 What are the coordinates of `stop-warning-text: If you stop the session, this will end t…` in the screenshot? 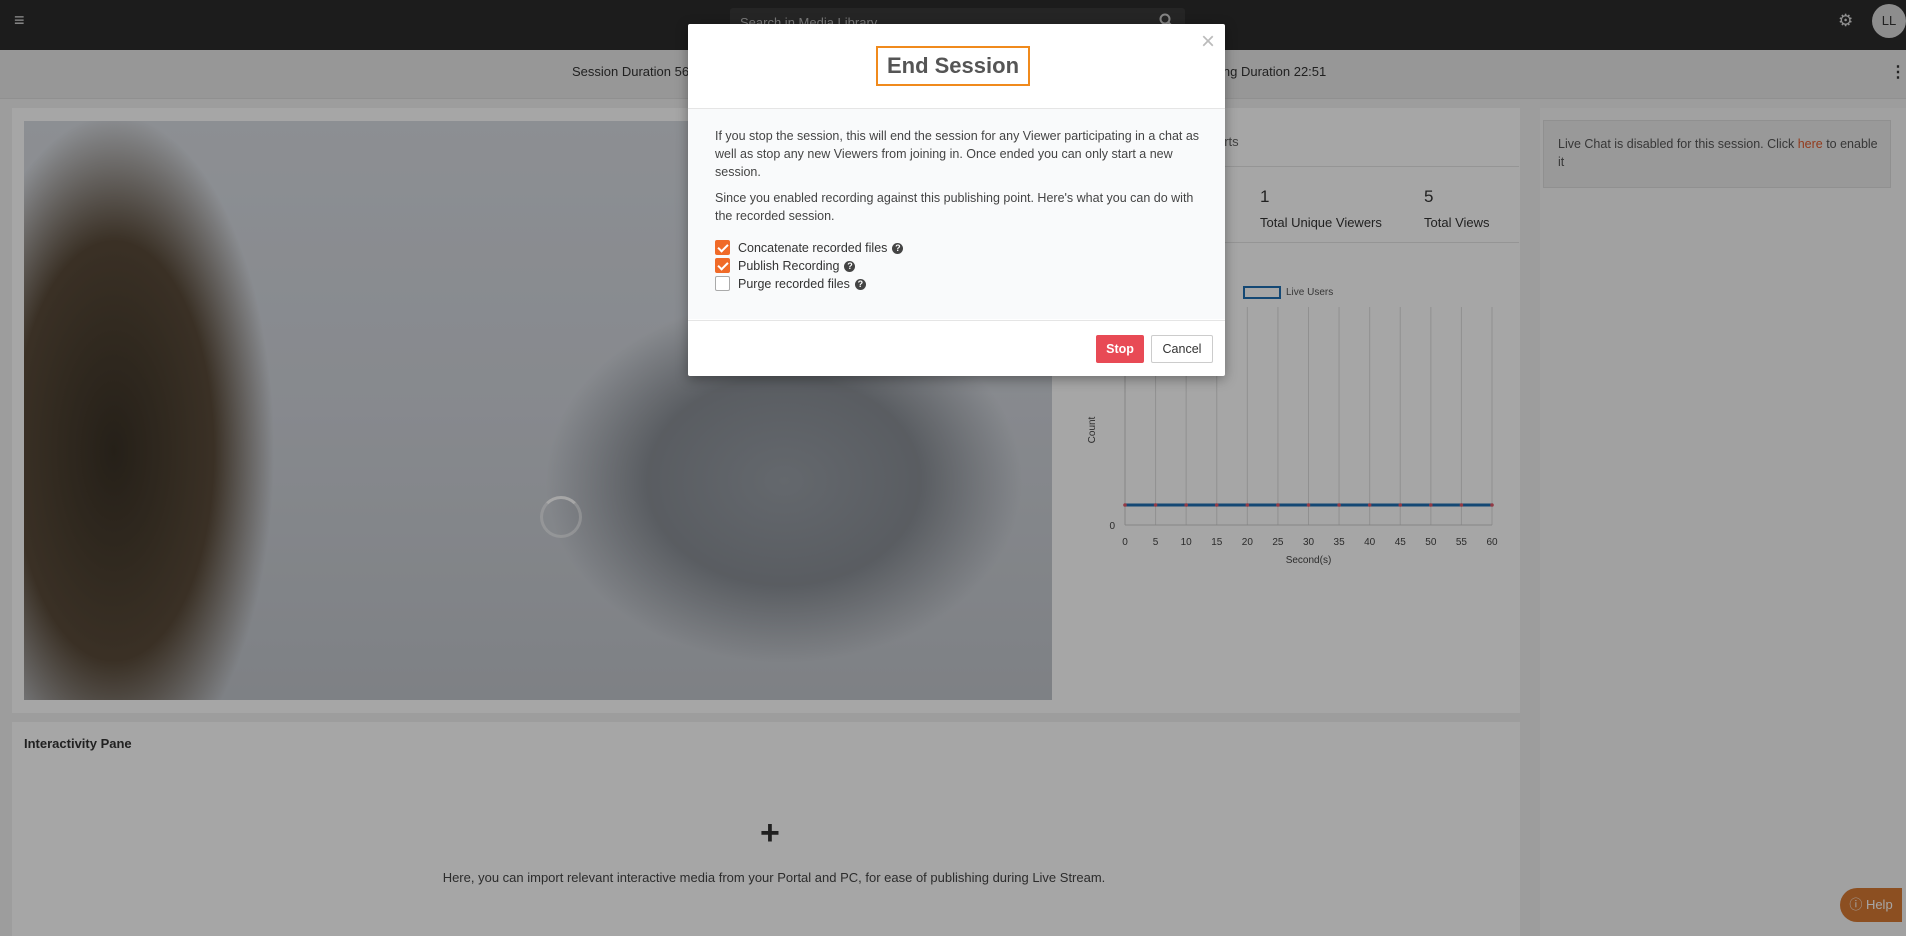 It's located at (957, 154).